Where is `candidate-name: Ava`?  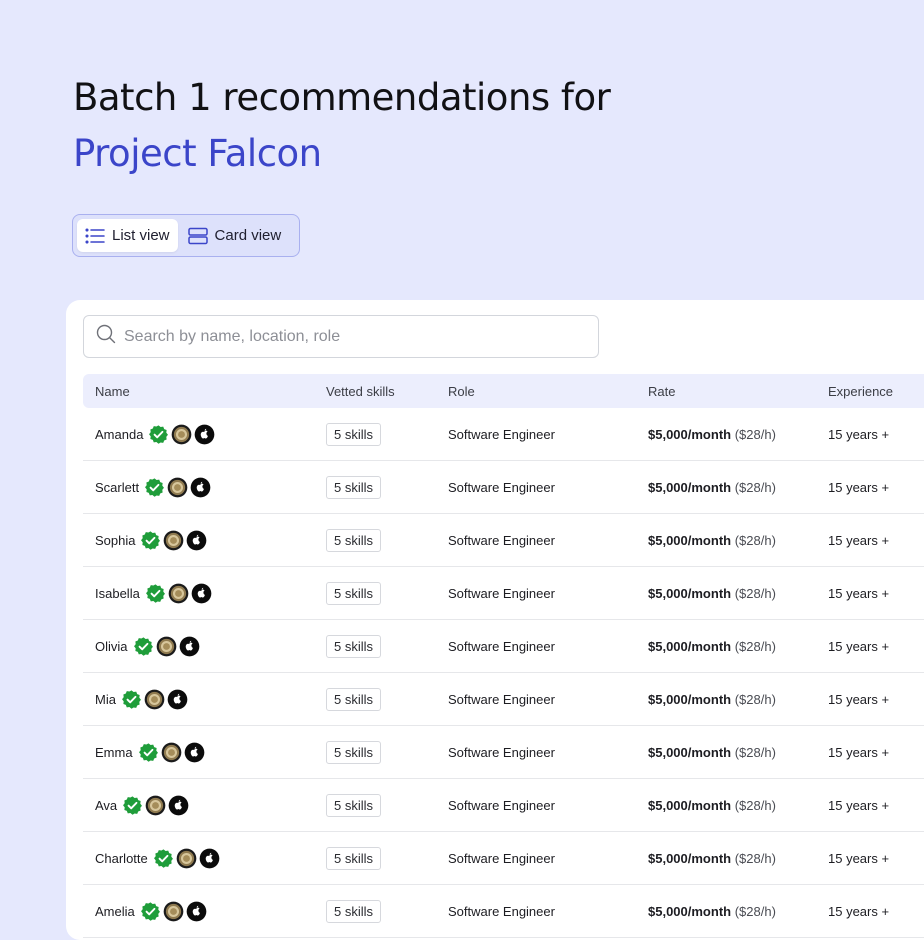 candidate-name: Ava is located at coordinates (106, 805).